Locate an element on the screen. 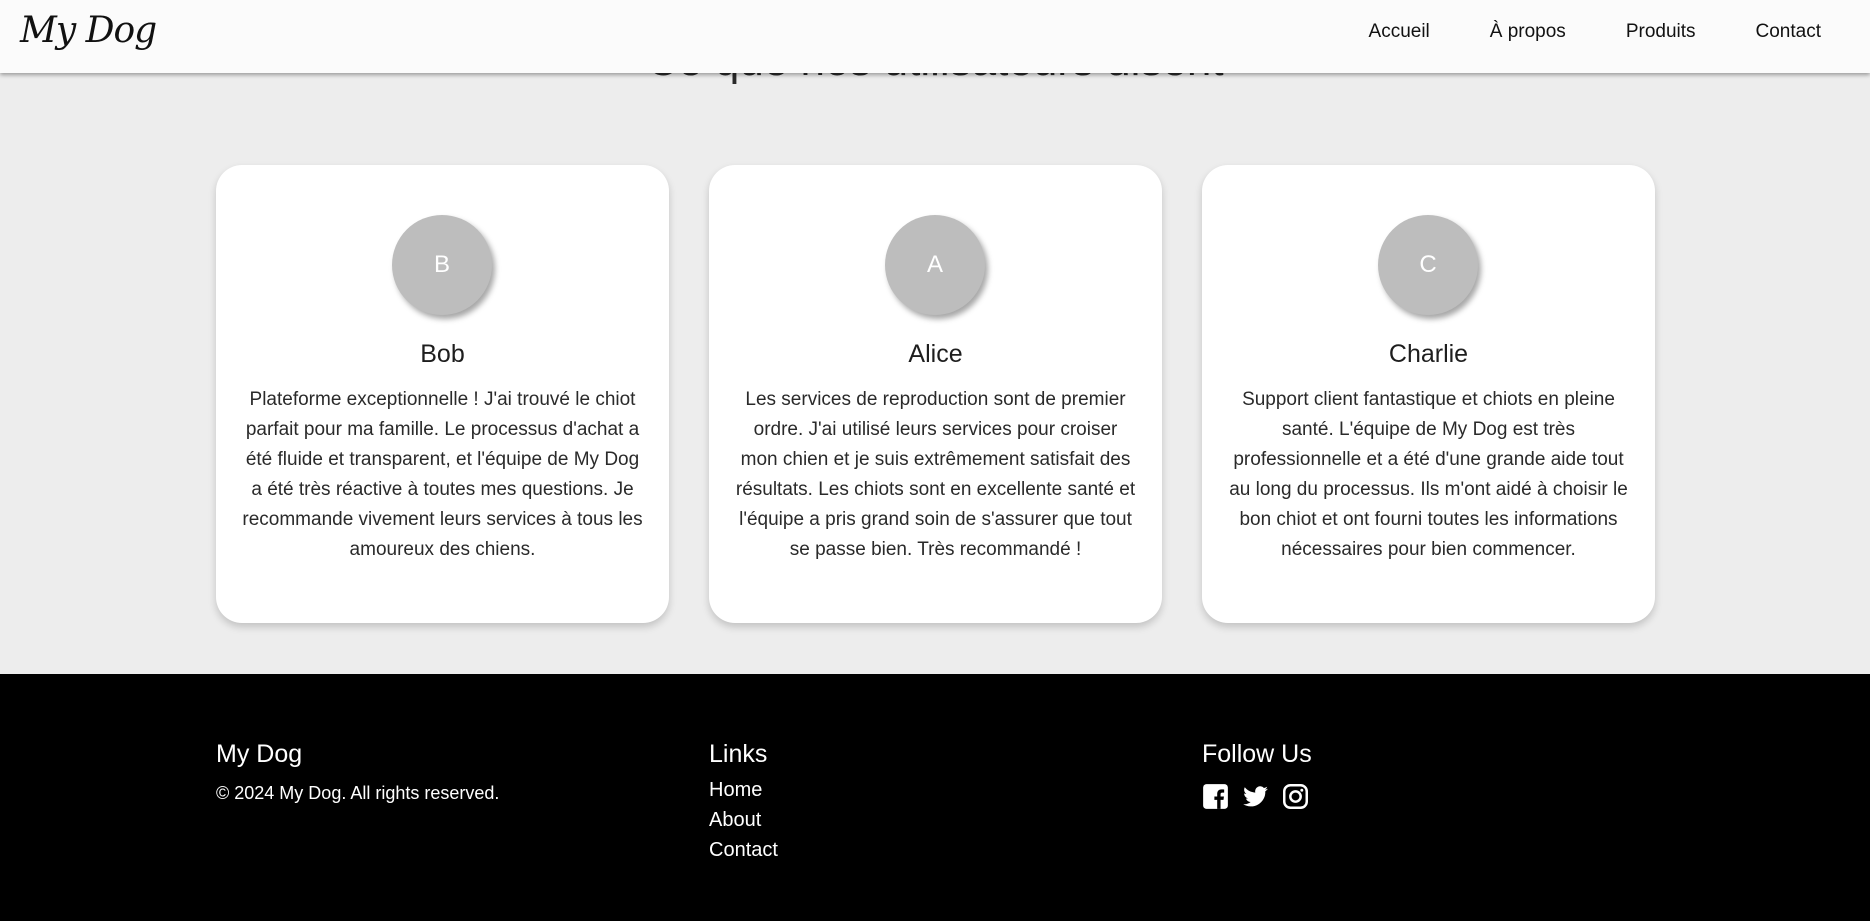 The width and height of the screenshot is (1870, 921). logo: My Dog is located at coordinates (88, 30).